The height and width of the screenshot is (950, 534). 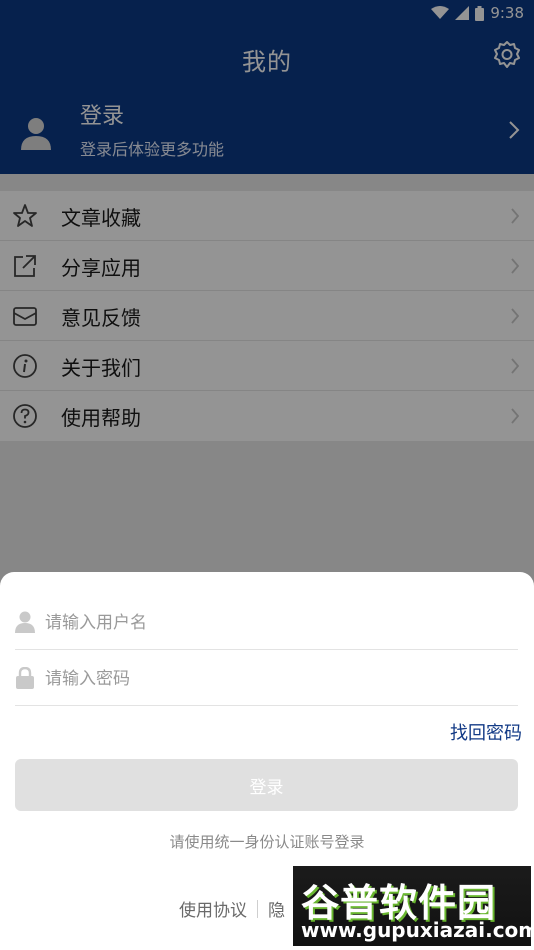 I want to click on login-button: 登录, so click(x=266, y=785).